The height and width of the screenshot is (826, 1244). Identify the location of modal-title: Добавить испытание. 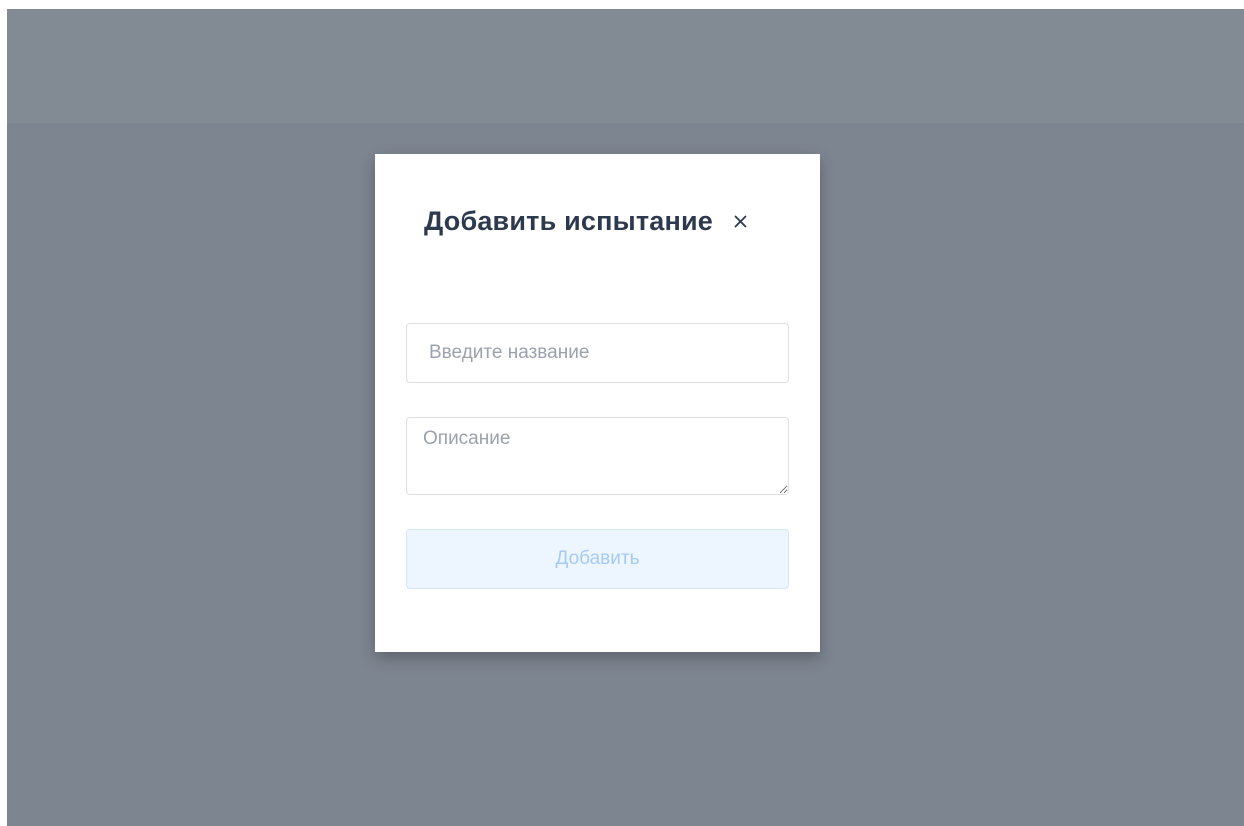
(569, 221).